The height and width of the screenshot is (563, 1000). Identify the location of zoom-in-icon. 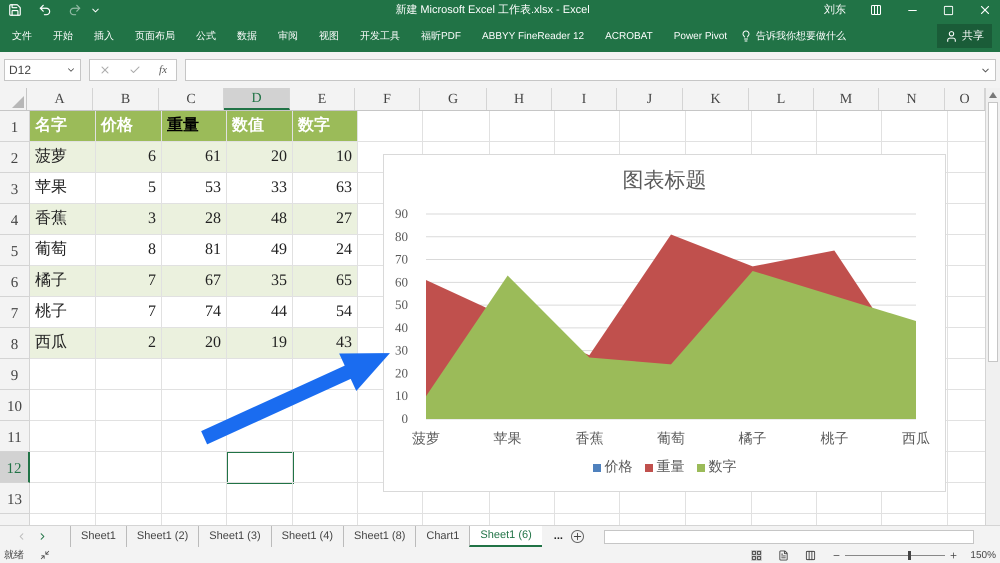
(953, 555).